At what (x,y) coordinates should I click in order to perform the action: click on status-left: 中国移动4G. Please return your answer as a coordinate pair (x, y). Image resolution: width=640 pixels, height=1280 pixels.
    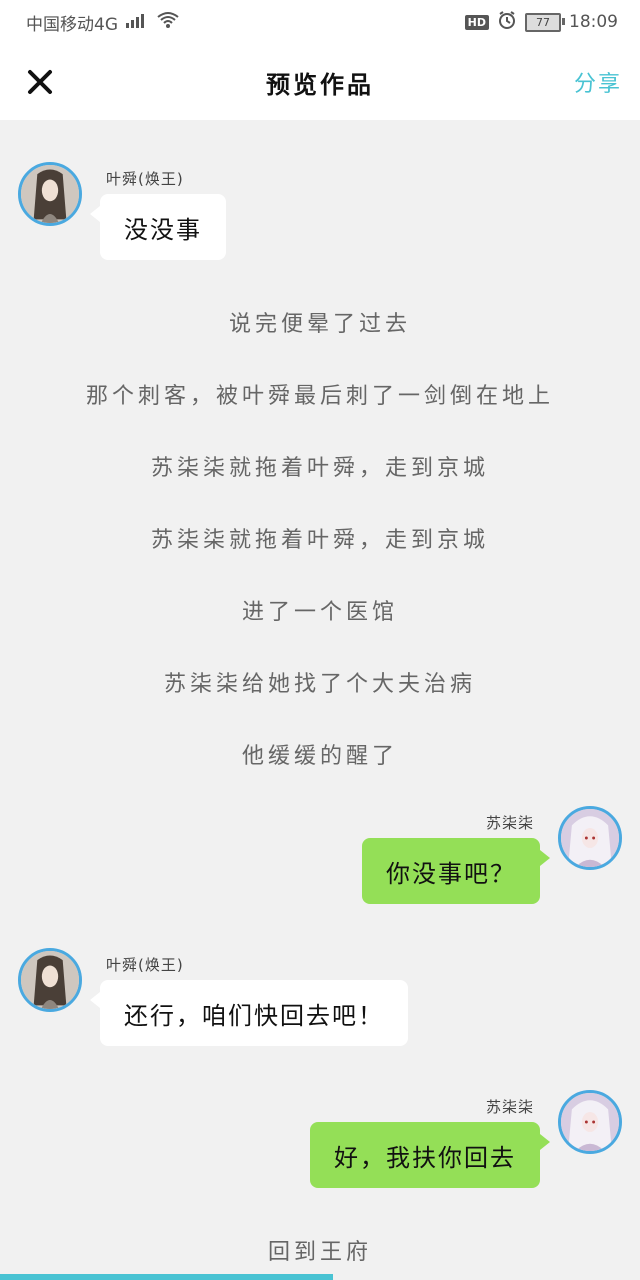
    Looking at the image, I should click on (90, 22).